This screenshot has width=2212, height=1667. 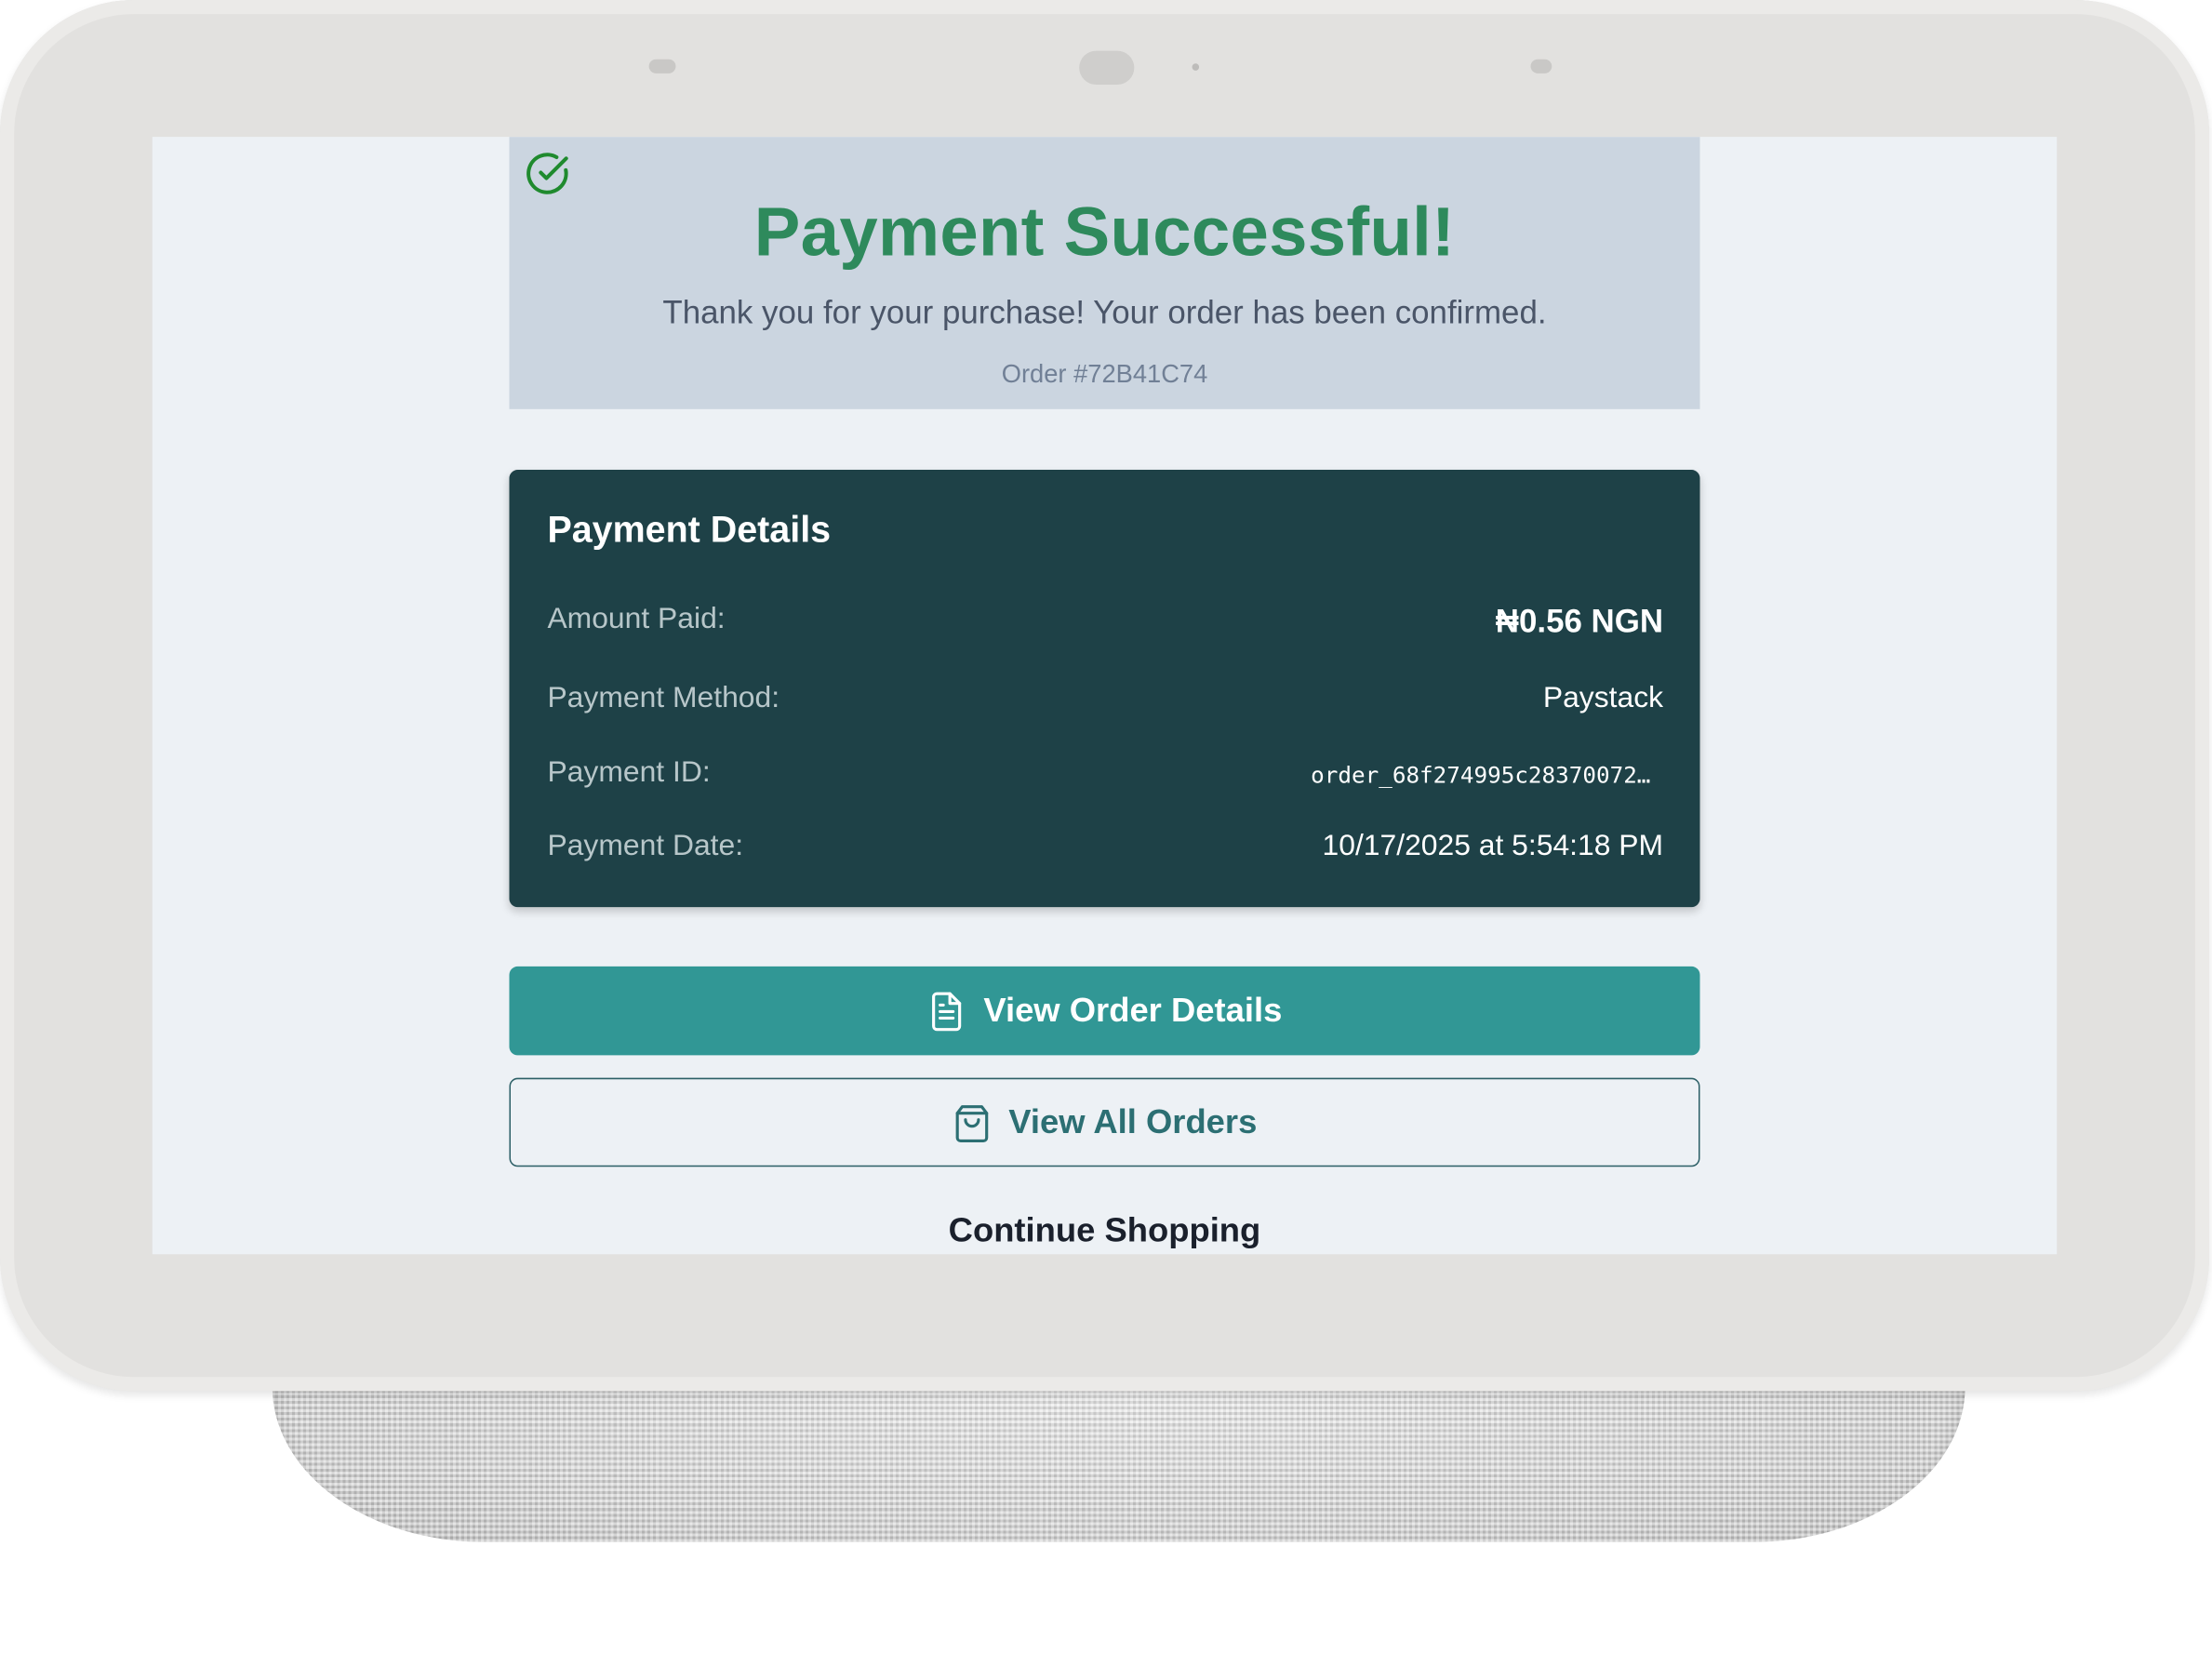 What do you see at coordinates (1104, 1231) in the screenshot?
I see `continue-shopping-link: Continue Shopping` at bounding box center [1104, 1231].